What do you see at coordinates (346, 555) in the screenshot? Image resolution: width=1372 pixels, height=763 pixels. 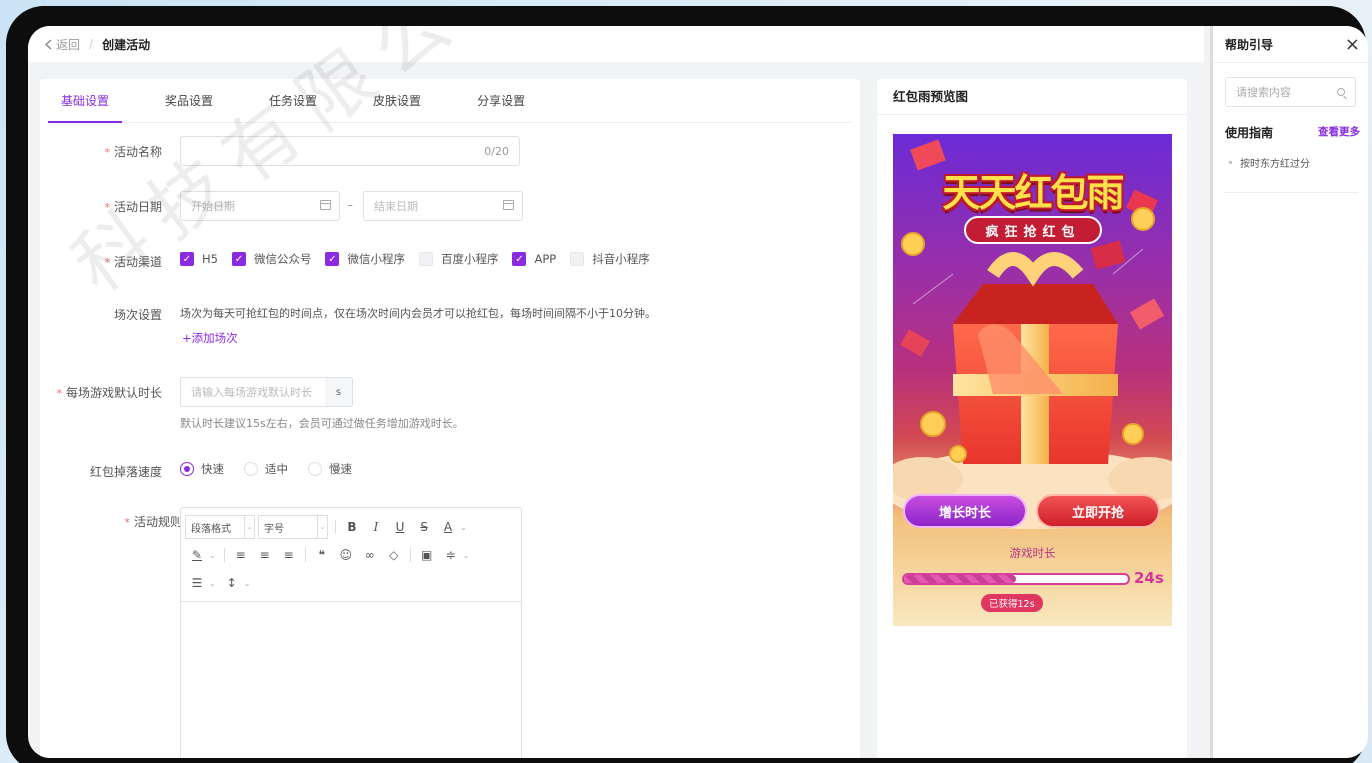 I see `emoji-icon: ☺` at bounding box center [346, 555].